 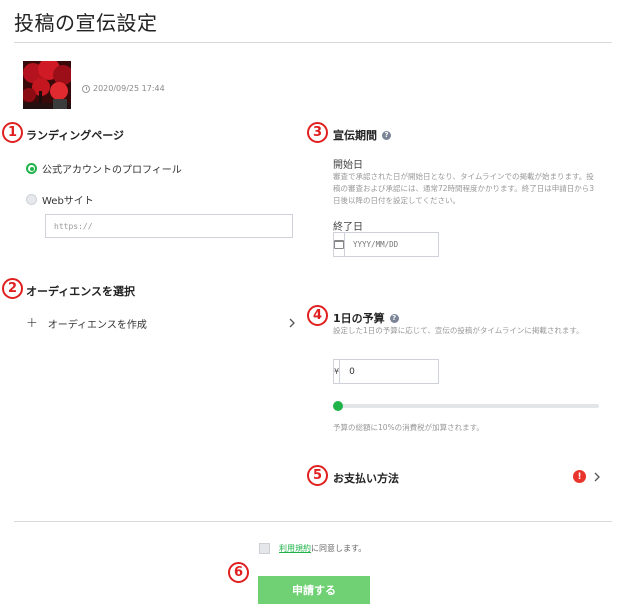 What do you see at coordinates (112, 170) in the screenshot?
I see `radio-profile-label: 公式アカウントのプロフィール` at bounding box center [112, 170].